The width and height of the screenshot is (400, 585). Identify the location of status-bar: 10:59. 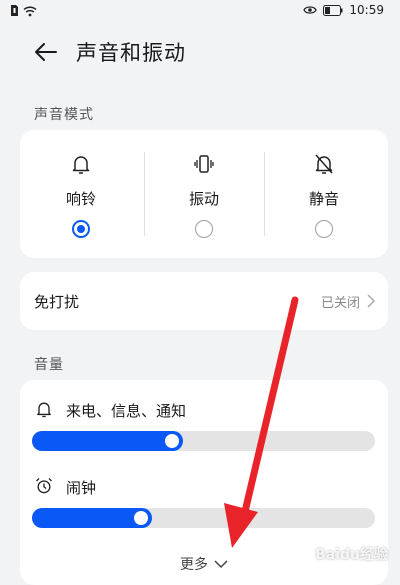
(200, 12).